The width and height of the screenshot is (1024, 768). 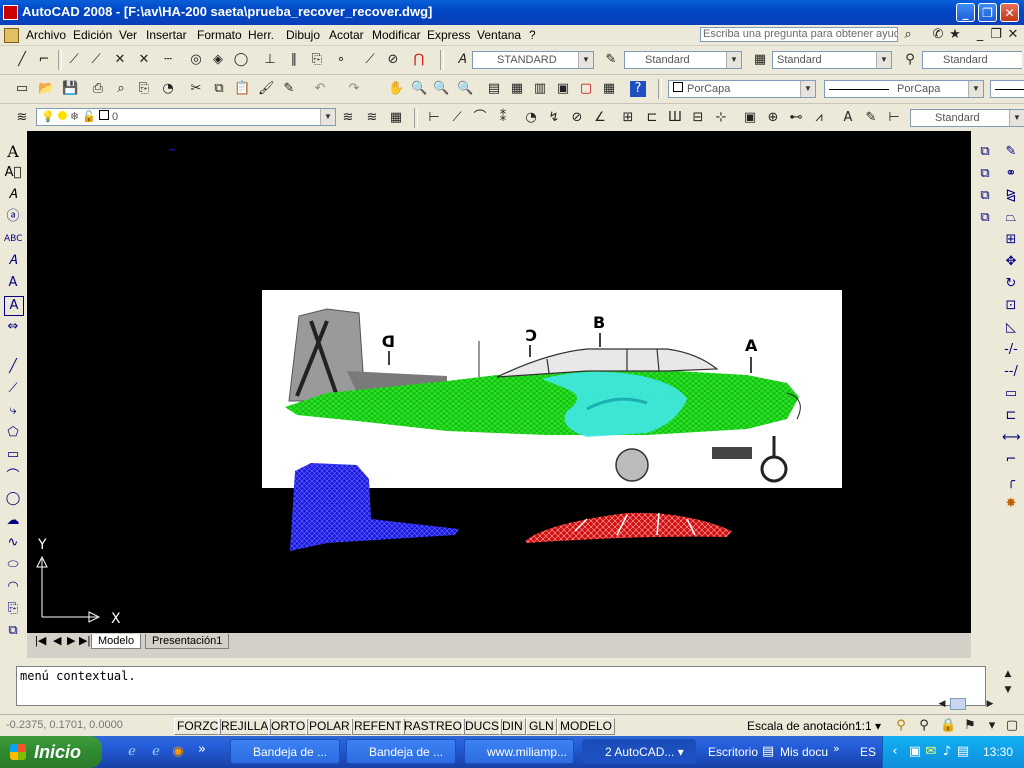 What do you see at coordinates (370, 60) in the screenshot?
I see `snap-nearest-icon: ⟋` at bounding box center [370, 60].